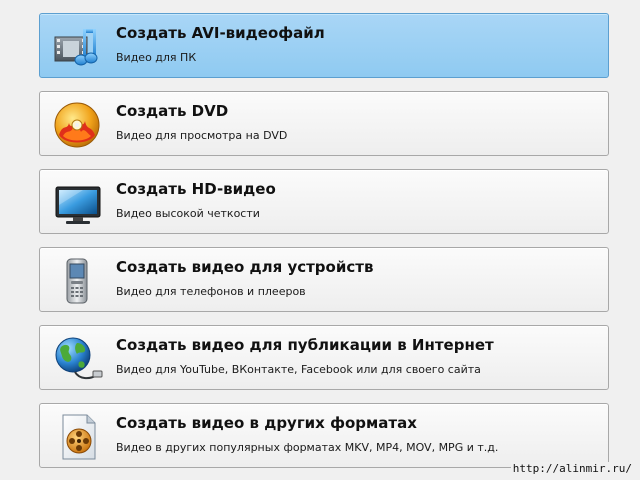  Describe the element at coordinates (202, 135) in the screenshot. I see `option-subtitle: Видео для просмотра на DVD` at that location.